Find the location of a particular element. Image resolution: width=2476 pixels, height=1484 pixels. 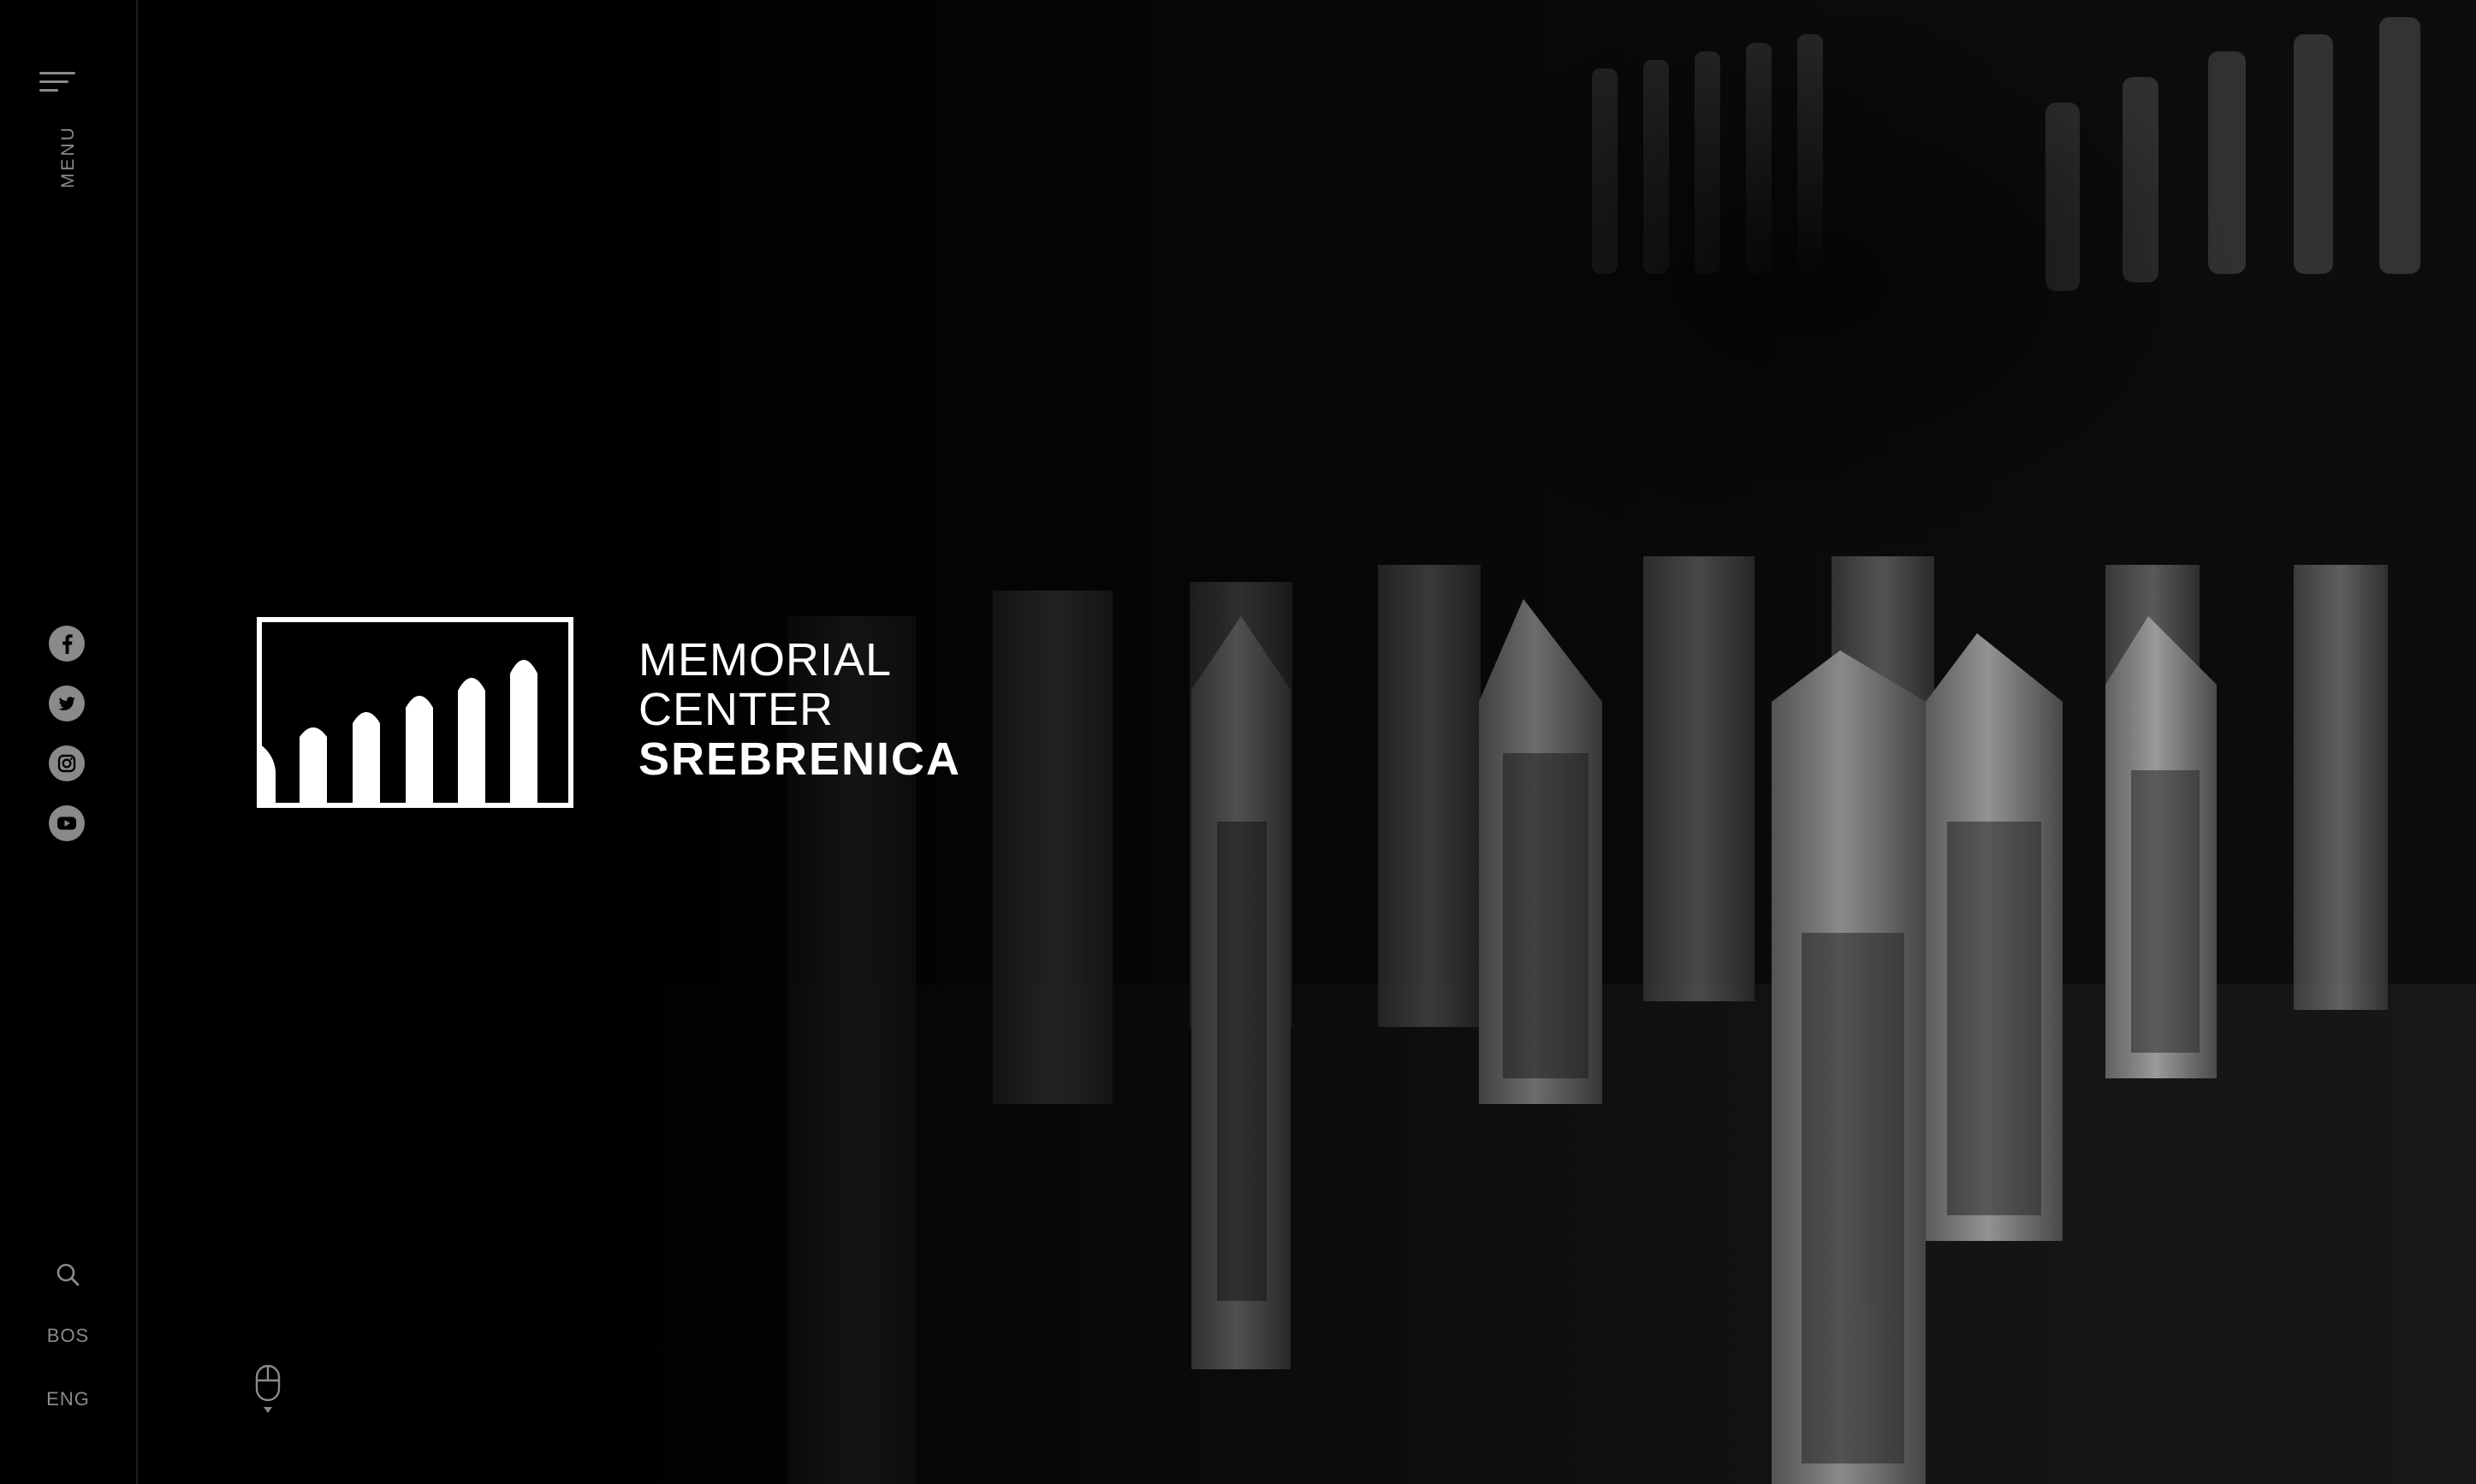

social-links is located at coordinates (68, 746).